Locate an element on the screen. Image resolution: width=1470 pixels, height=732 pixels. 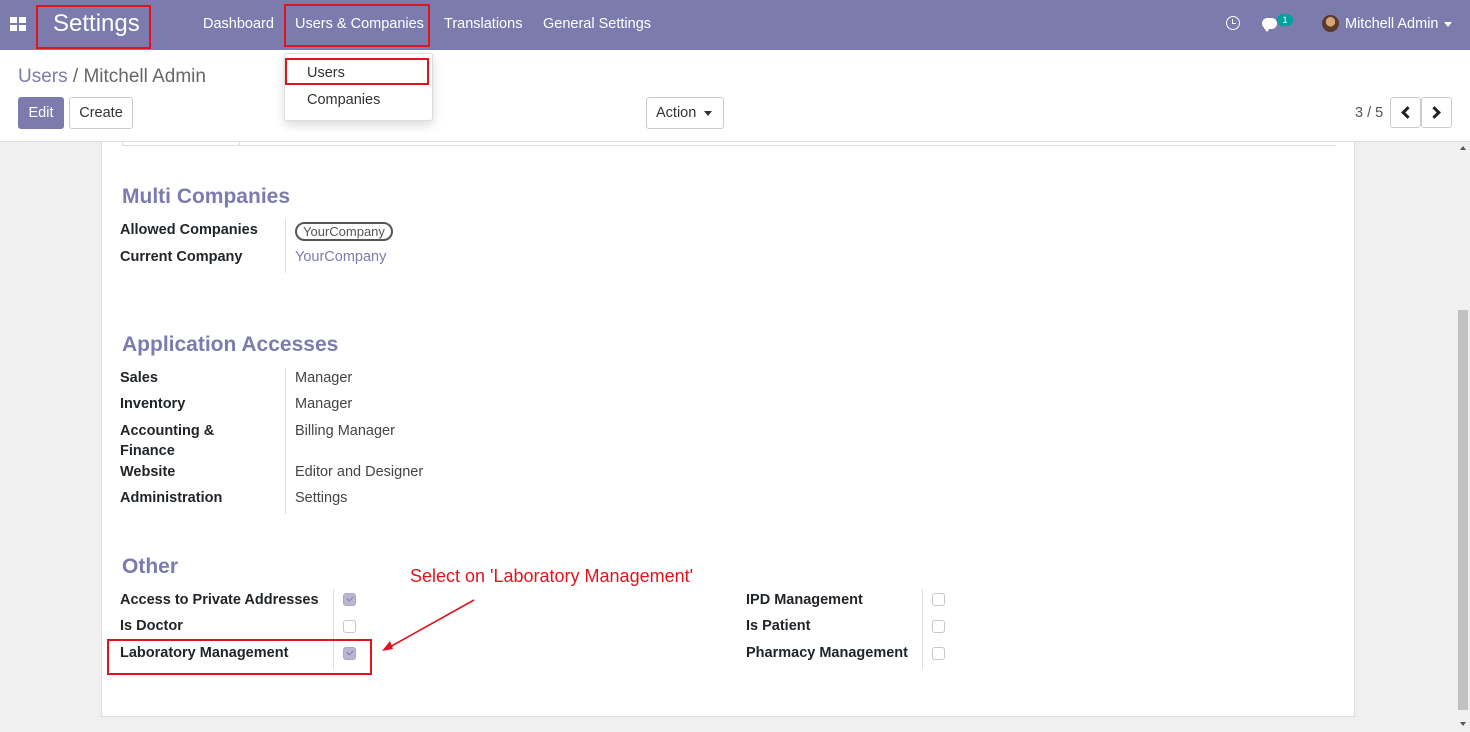
action-dropdown-button: Action is located at coordinates (685, 113).